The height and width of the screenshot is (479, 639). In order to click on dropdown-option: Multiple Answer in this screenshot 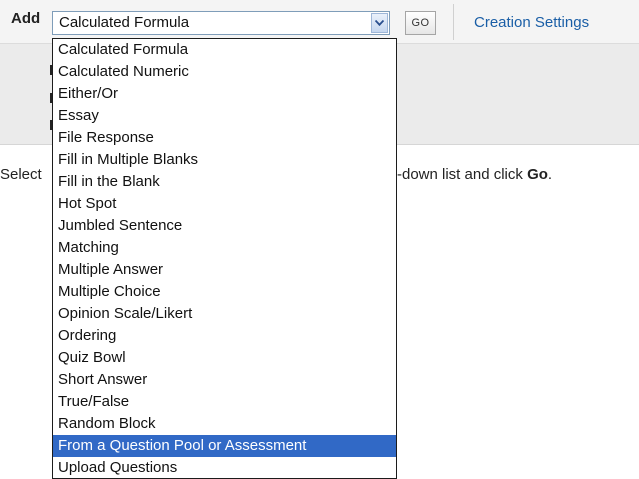, I will do `click(224, 270)`.